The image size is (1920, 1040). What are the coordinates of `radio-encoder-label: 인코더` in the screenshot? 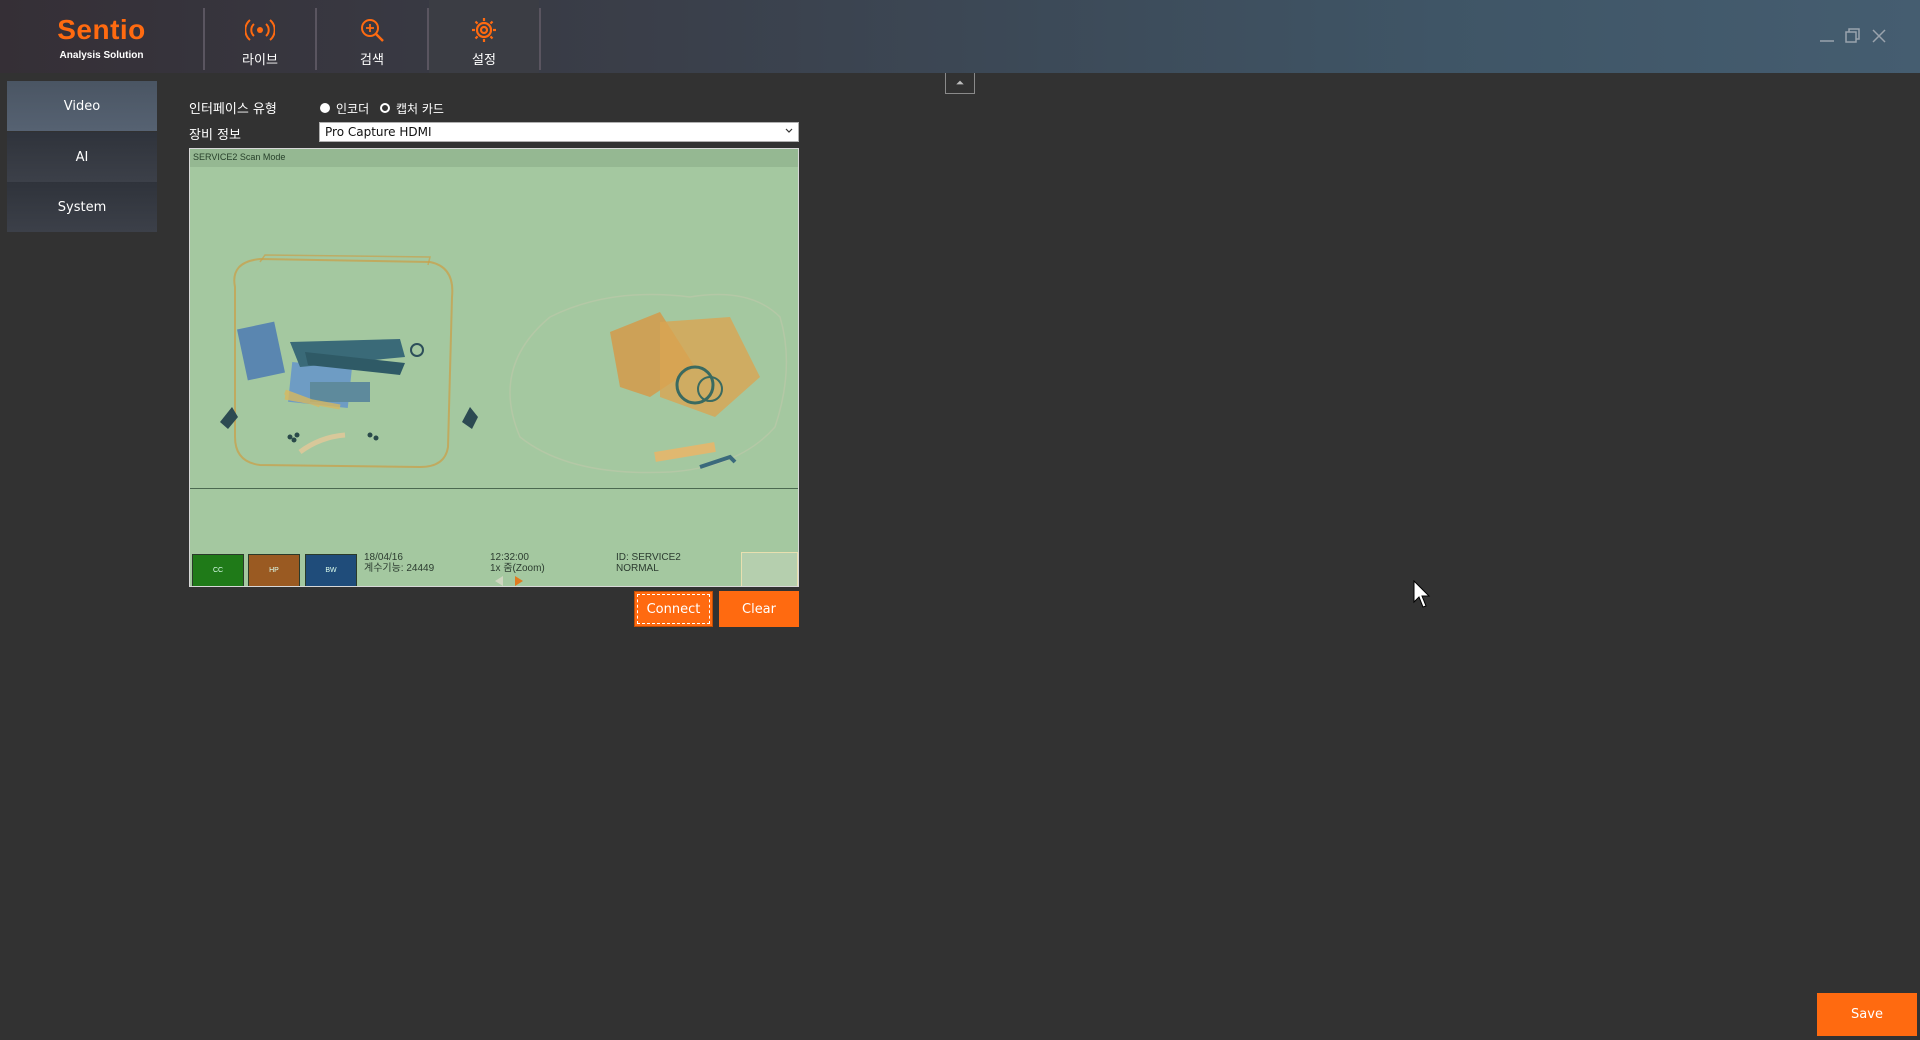 It's located at (353, 108).